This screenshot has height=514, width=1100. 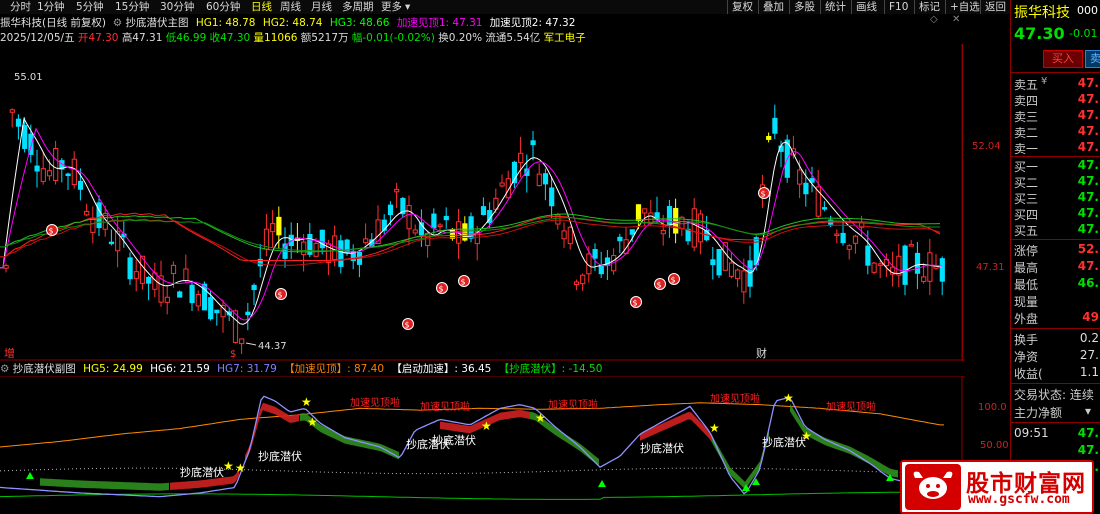 I want to click on start-accel-value: 【启动加速】: 36.45, so click(x=441, y=369).